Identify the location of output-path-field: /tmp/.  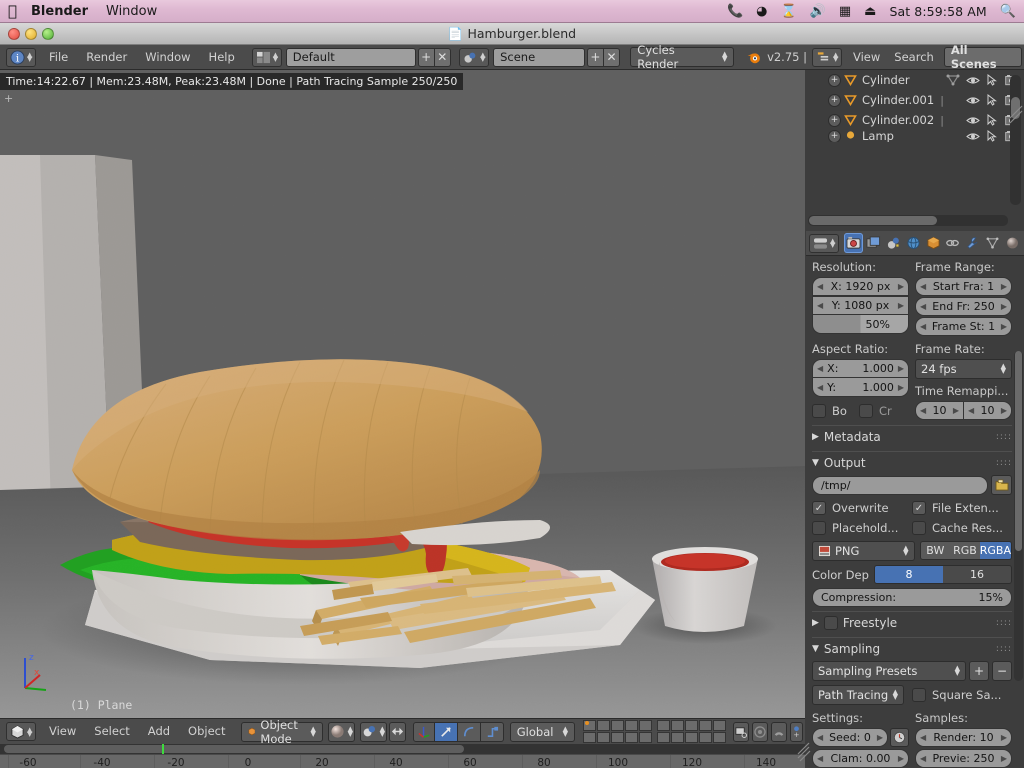
(900, 485).